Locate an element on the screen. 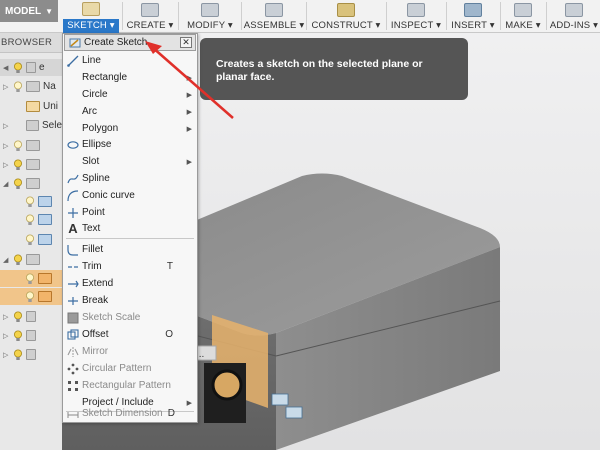  insert-menu-button: INSERT ▾ is located at coordinates (473, 16).